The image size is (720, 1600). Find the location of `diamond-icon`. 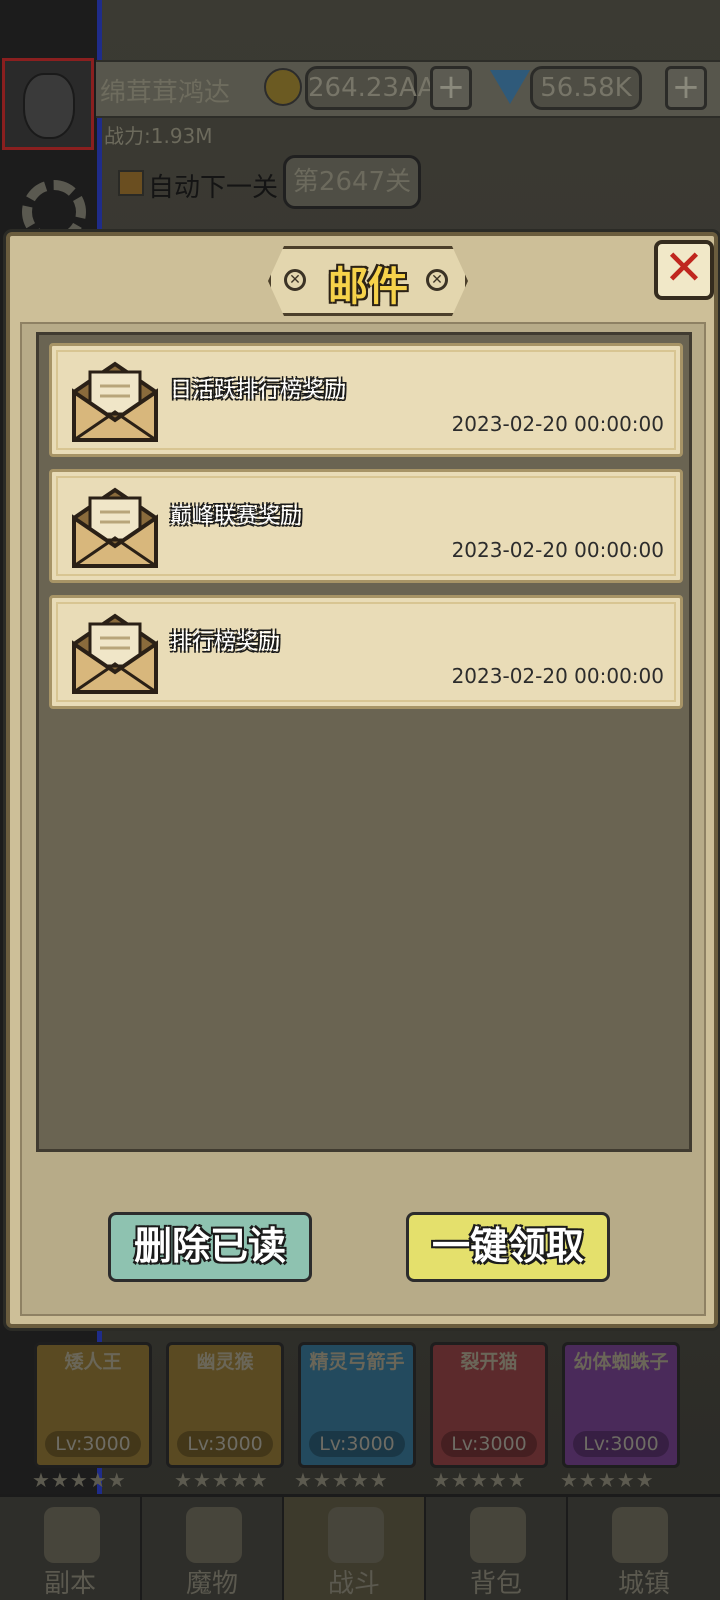

diamond-icon is located at coordinates (510, 87).